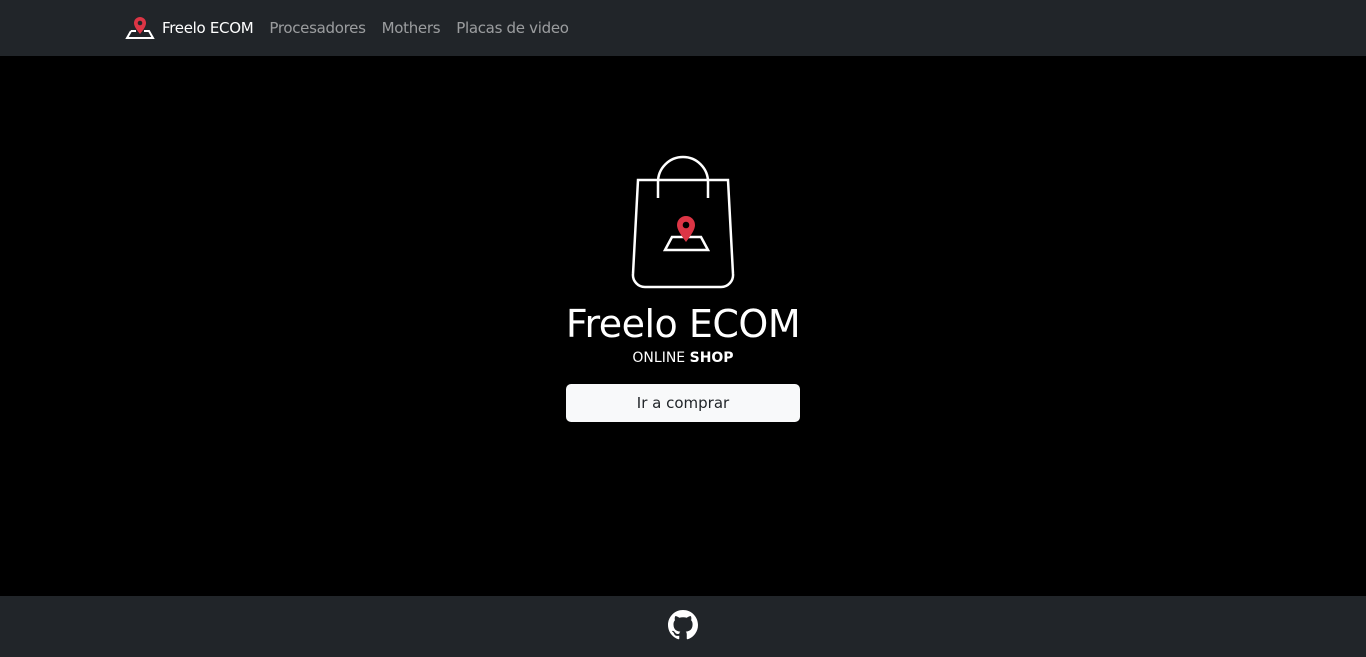  I want to click on map-pin-logo-icon, so click(140, 28).